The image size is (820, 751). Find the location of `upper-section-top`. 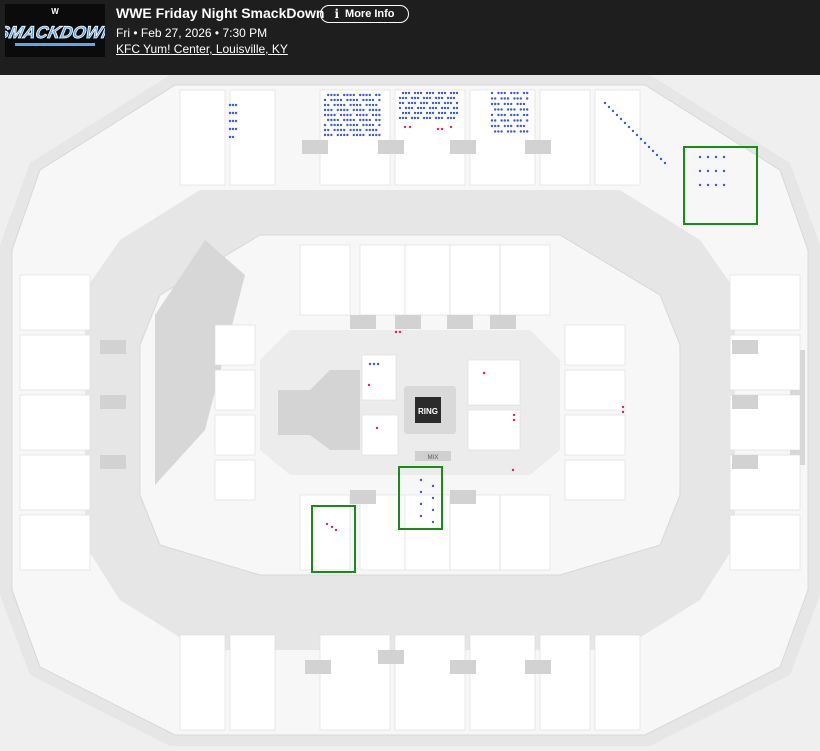

upper-section-top is located at coordinates (565, 137).